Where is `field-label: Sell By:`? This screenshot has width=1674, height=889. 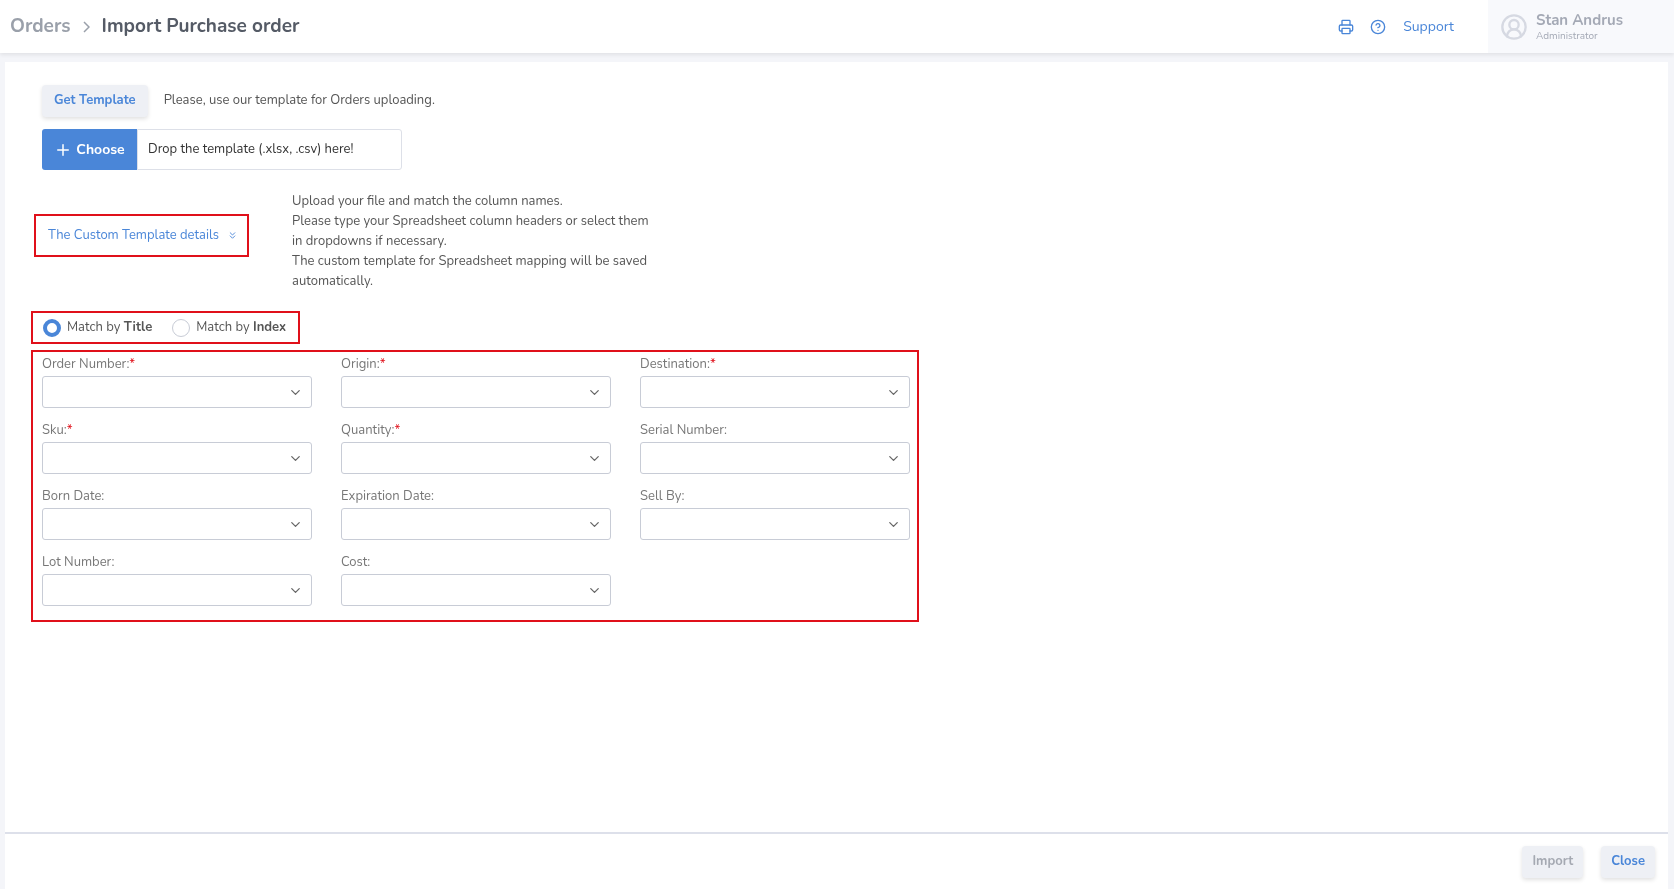 field-label: Sell By: is located at coordinates (662, 496).